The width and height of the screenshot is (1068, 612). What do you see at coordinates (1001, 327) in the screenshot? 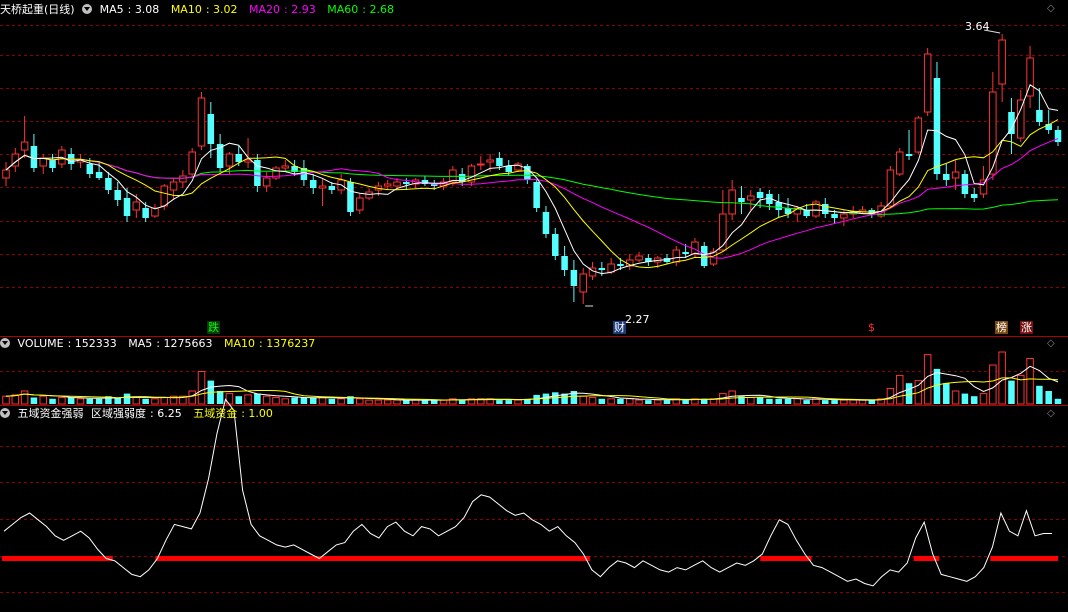
I see `event-tag-list: 榜` at bounding box center [1001, 327].